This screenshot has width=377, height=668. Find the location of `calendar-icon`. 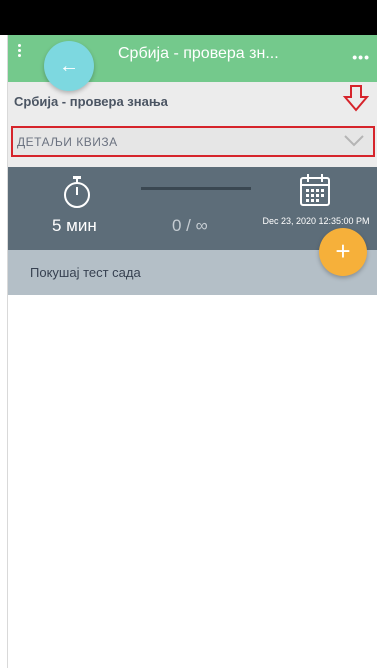

calendar-icon is located at coordinates (315, 190).